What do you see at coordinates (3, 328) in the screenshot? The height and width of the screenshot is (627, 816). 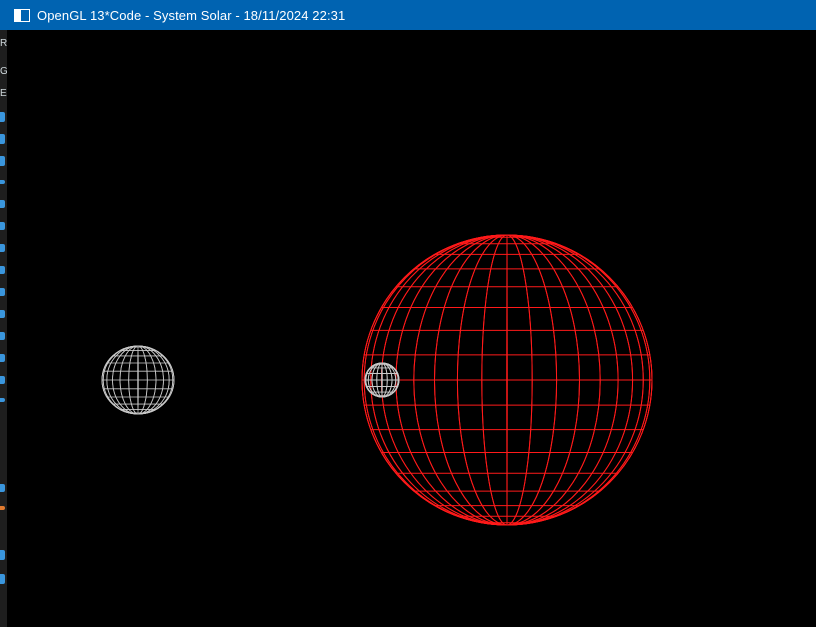 I see `background-window-strip: R G E` at bounding box center [3, 328].